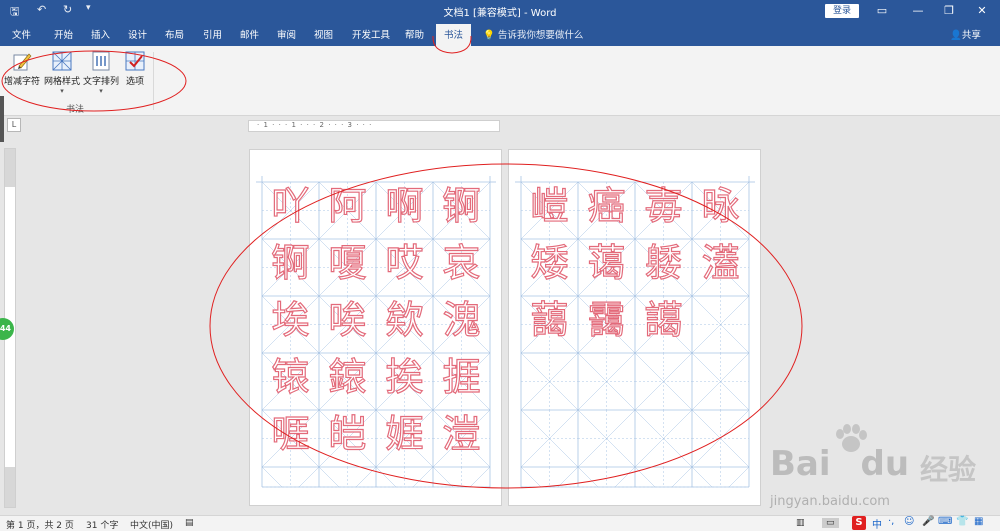 The height and width of the screenshot is (531, 1000). I want to click on calligraphy-character: 哎, so click(404, 263).